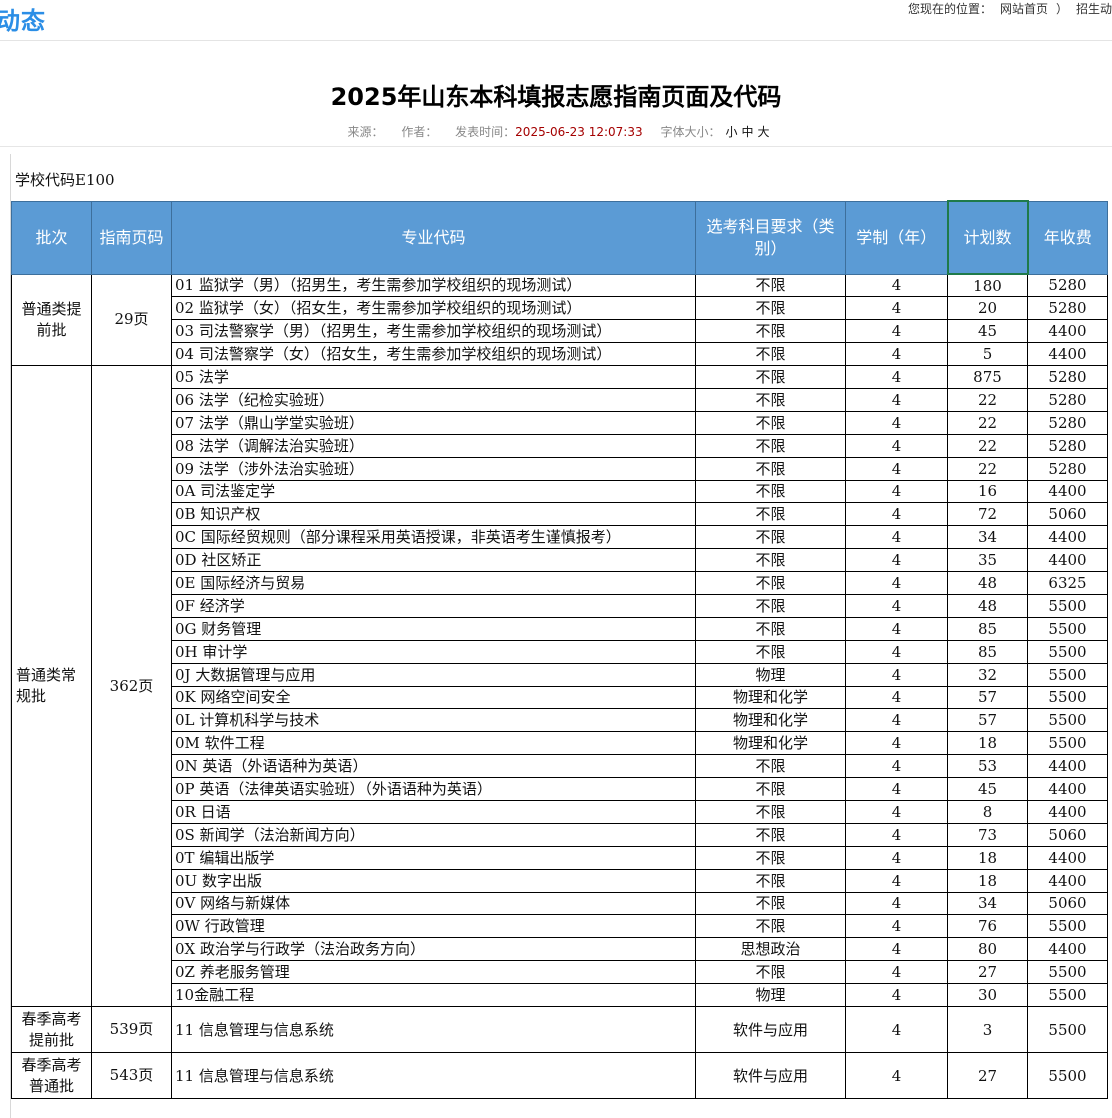  What do you see at coordinates (560, 834) in the screenshot?
I see `table-row: 0S 新闻学（法治新闻方向） 不限 4 73 5060` at bounding box center [560, 834].